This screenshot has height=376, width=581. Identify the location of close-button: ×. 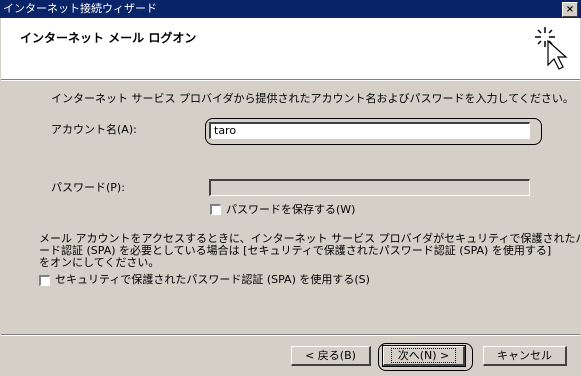
(570, 9).